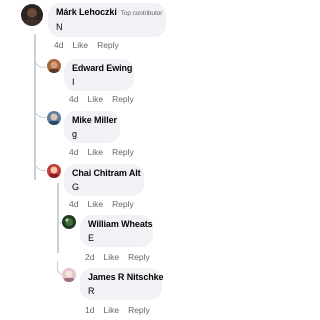  I want to click on comment-bubble: William Wheats E, so click(116, 231).